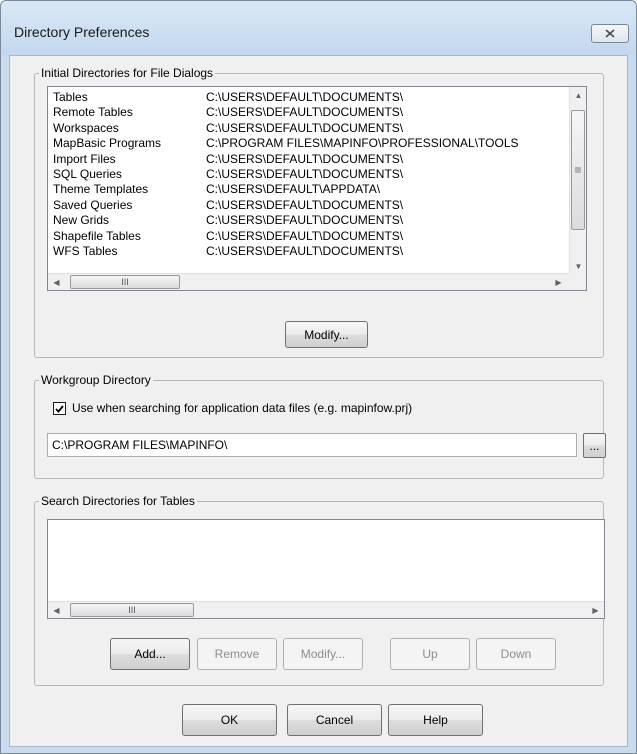 This screenshot has height=754, width=637. Describe the element at coordinates (96, 380) in the screenshot. I see `workgroup-directory-legend: Workgroup Directory` at that location.